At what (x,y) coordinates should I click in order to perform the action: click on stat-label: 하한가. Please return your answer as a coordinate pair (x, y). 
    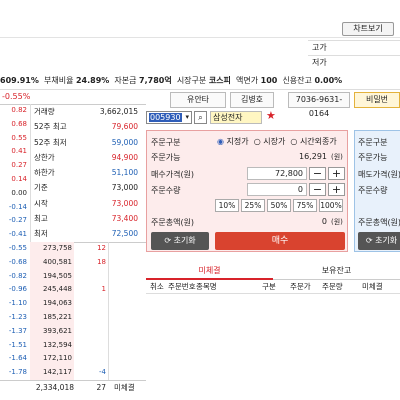
    Looking at the image, I should click on (44, 173).